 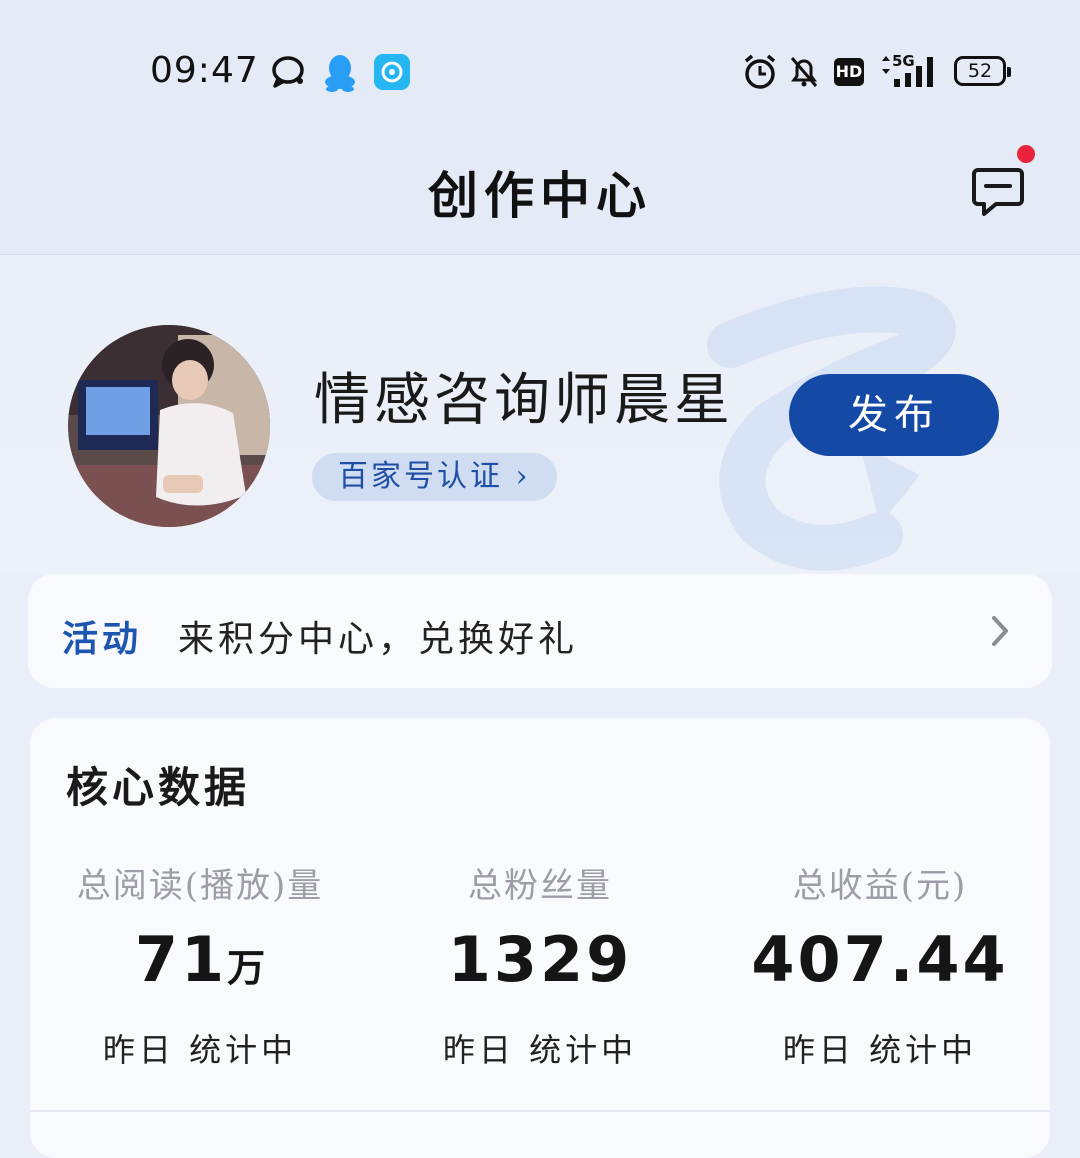 What do you see at coordinates (340, 73) in the screenshot?
I see `qq-penguin-icon` at bounding box center [340, 73].